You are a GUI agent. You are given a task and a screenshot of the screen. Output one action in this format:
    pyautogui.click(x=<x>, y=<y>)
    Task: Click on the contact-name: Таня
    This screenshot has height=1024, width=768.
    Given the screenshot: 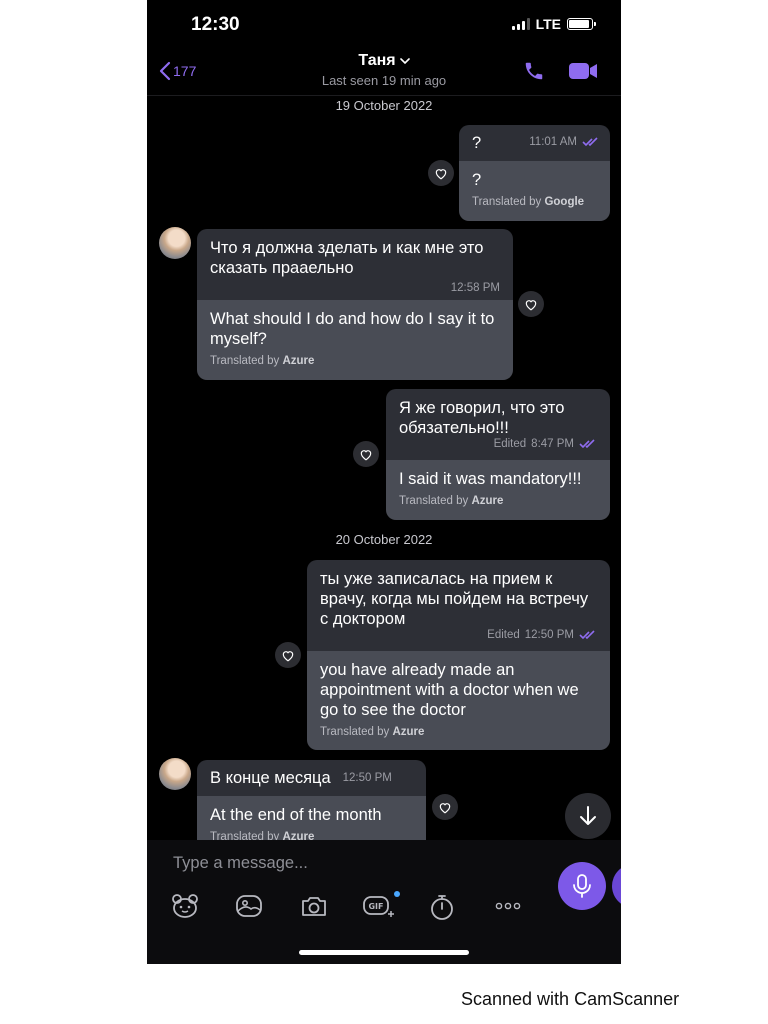 What is the action you would take?
    pyautogui.click(x=377, y=60)
    